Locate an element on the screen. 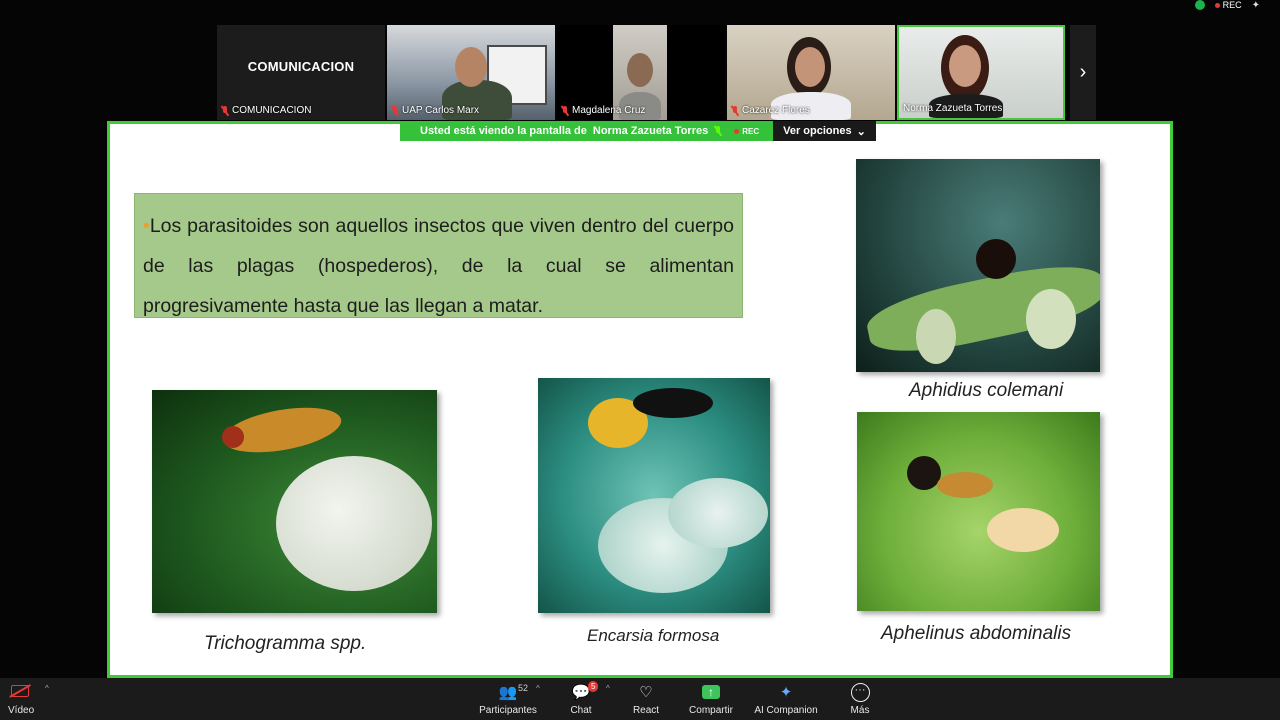 This screenshot has width=1280, height=720. security-shield-icon is located at coordinates (1199, 5).